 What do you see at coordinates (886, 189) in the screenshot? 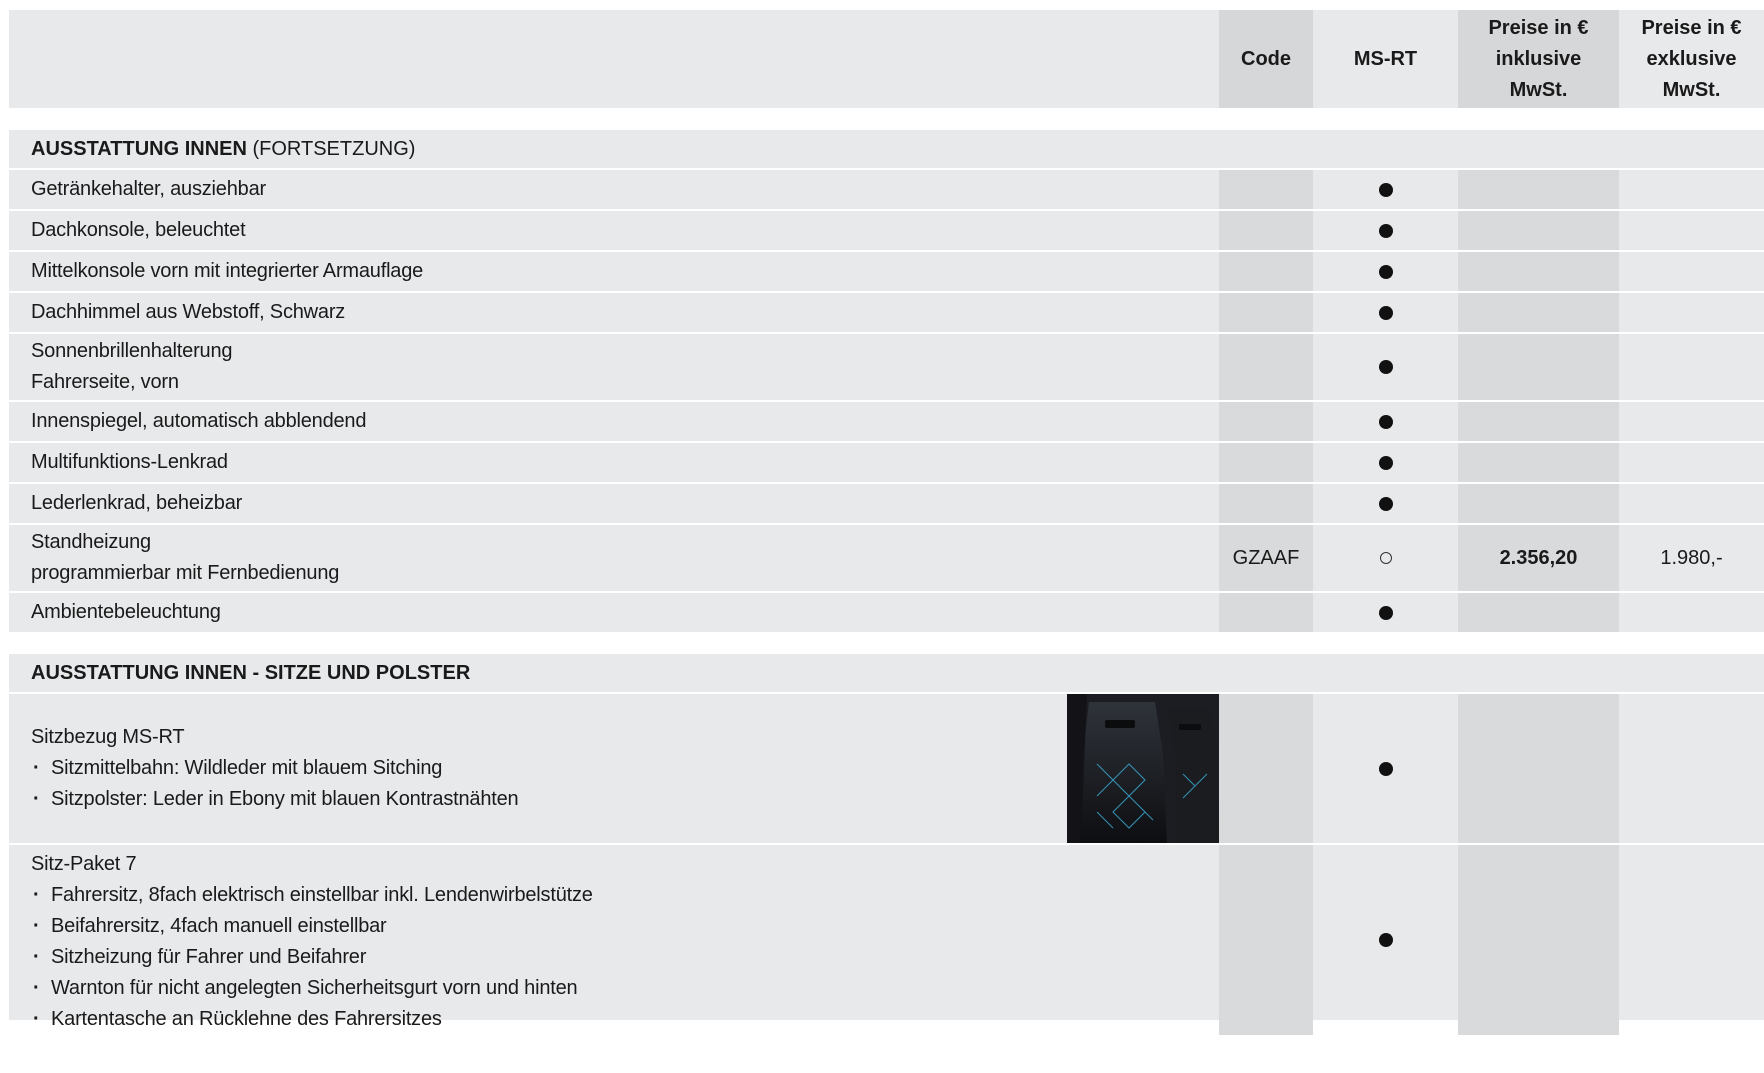
I see `table-row: Getränkehalter, ausziehbar` at bounding box center [886, 189].